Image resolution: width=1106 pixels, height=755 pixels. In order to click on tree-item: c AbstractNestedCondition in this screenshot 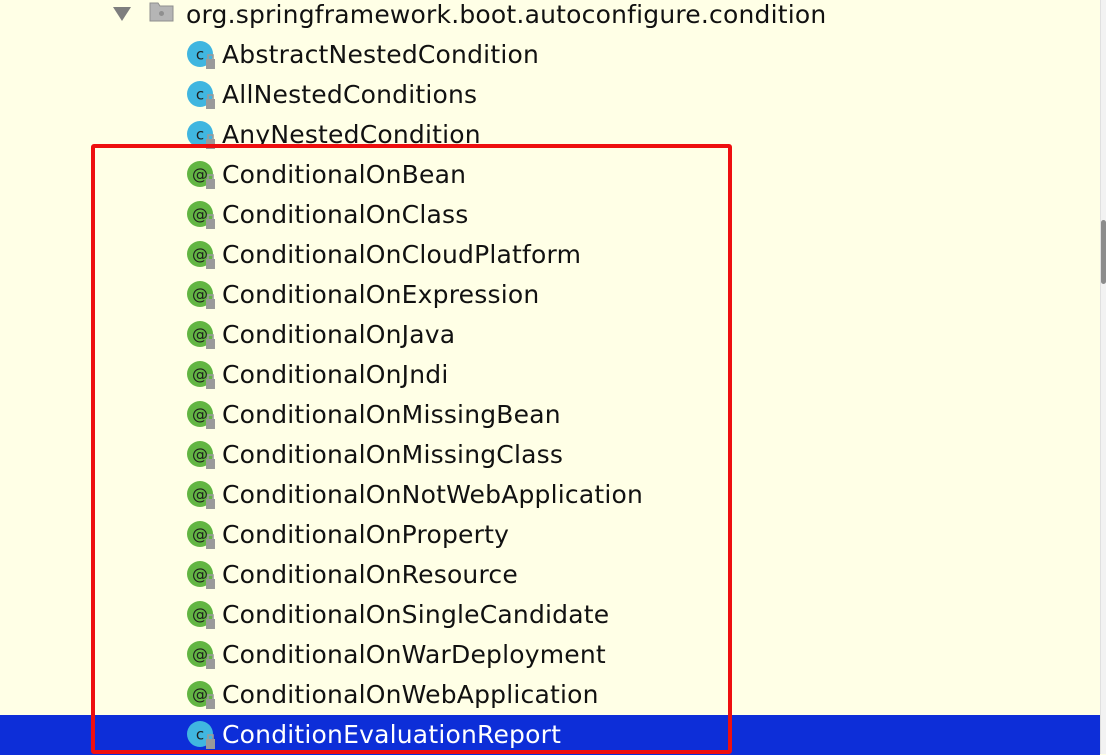, I will do `click(550, 55)`.